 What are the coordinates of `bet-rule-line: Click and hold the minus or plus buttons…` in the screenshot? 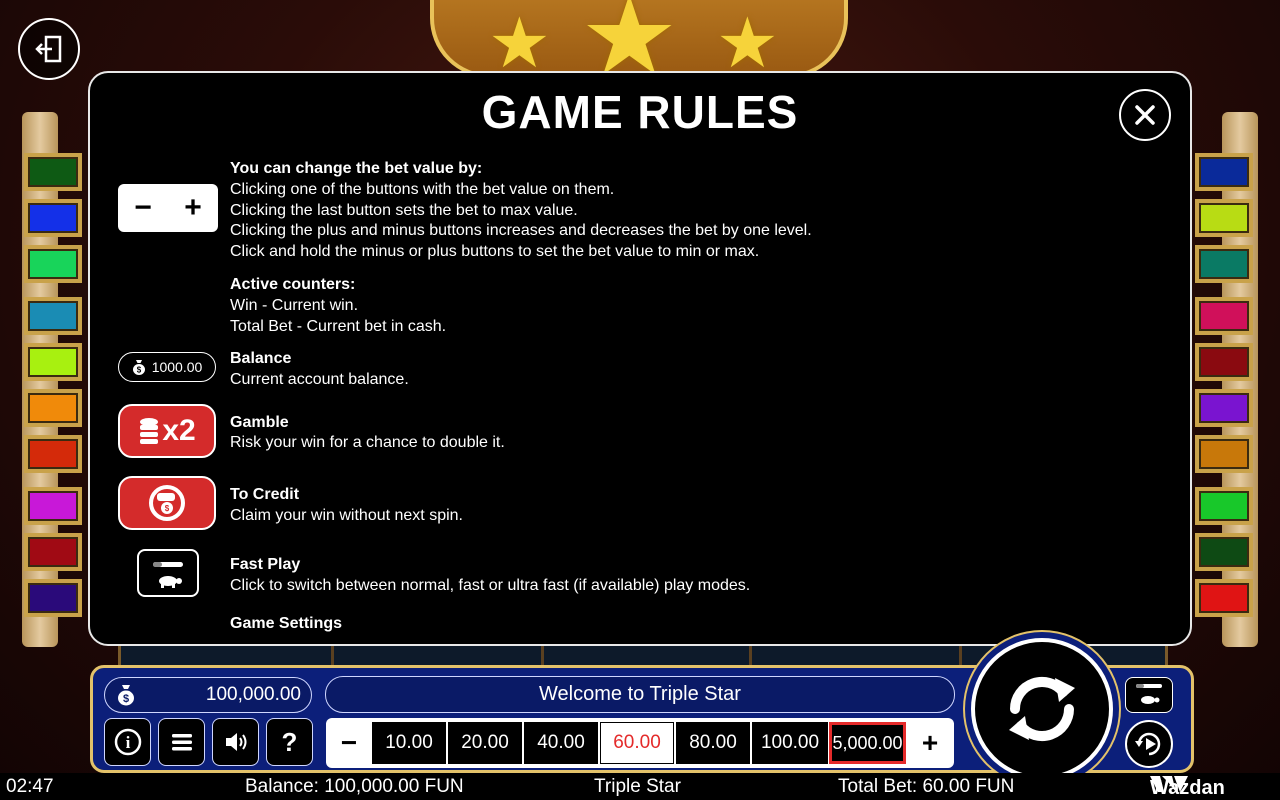 It's located at (495, 251).